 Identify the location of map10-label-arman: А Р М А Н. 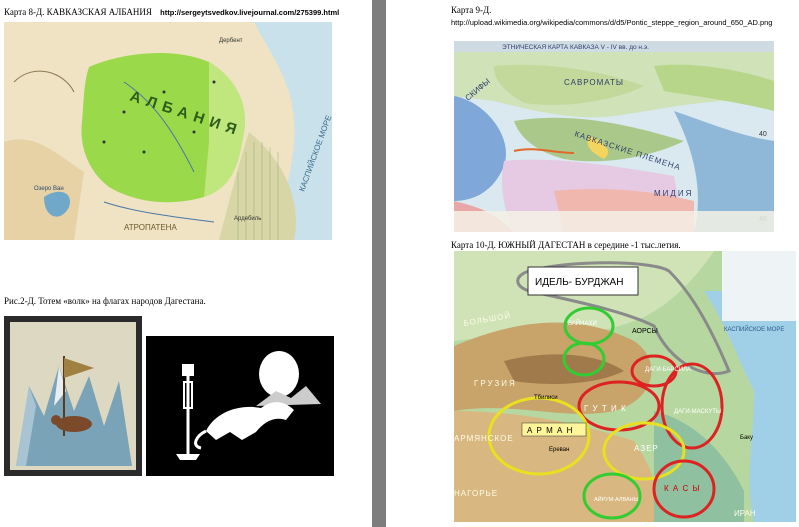
(550, 430).